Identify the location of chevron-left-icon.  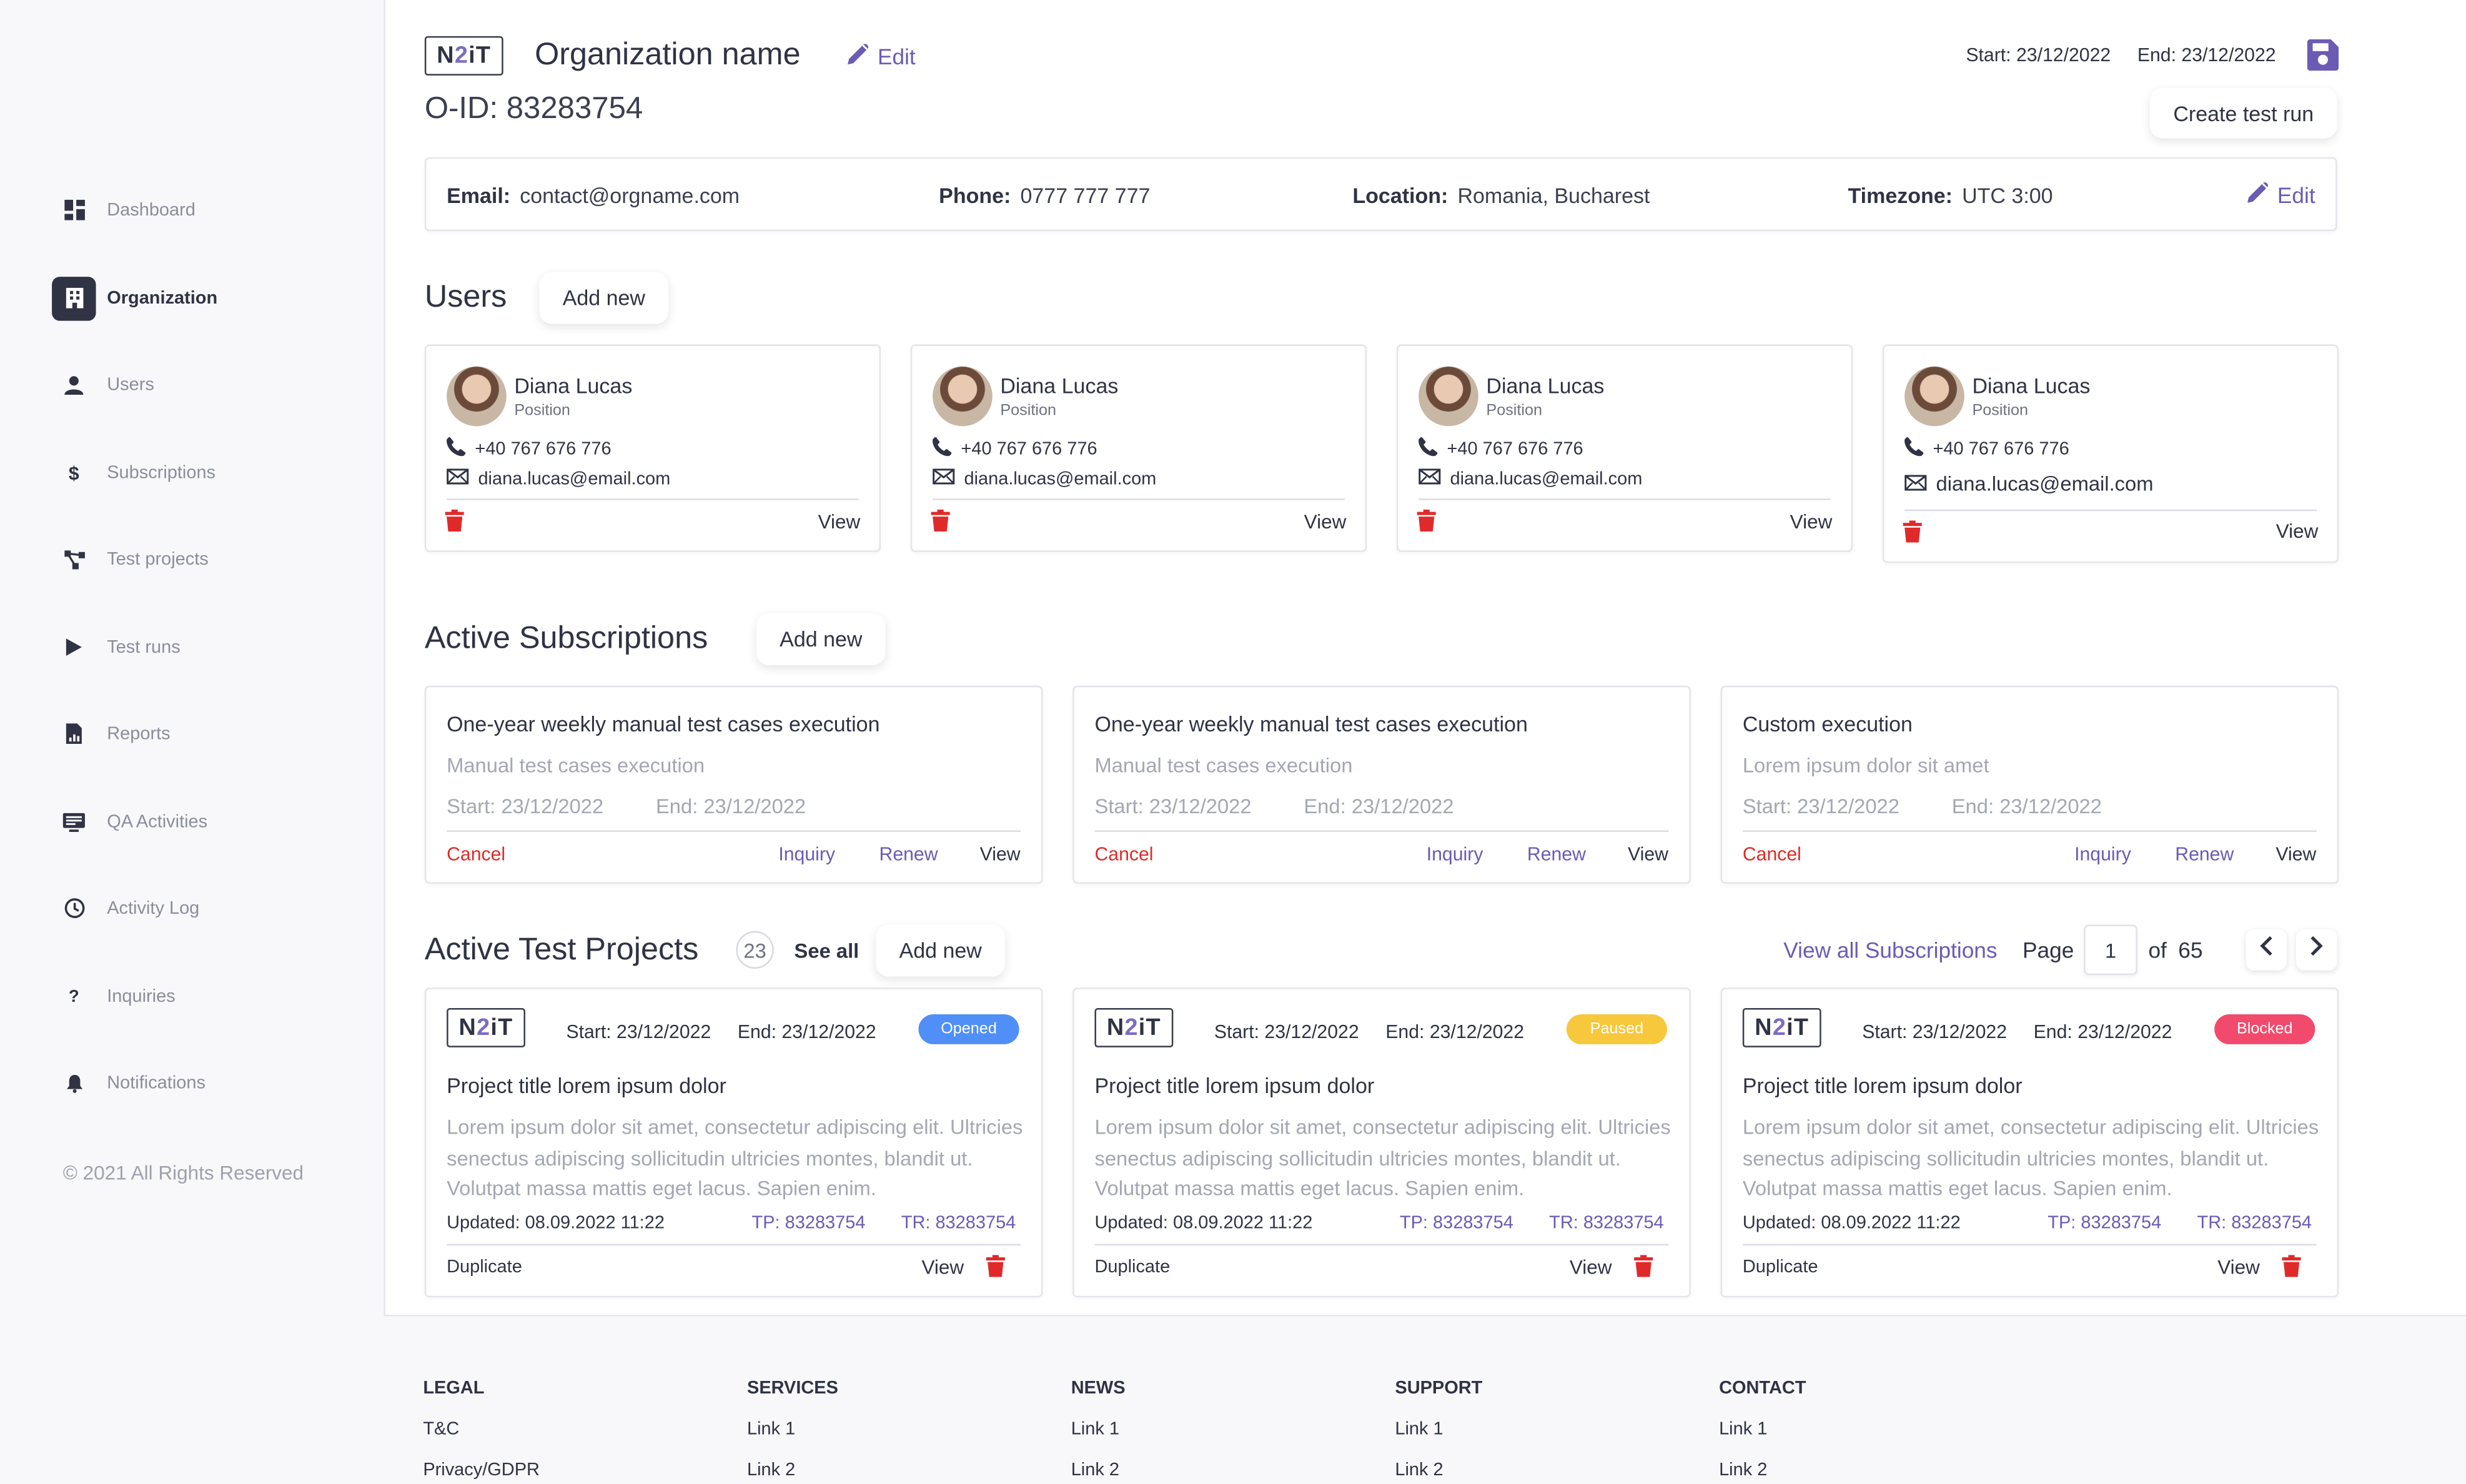
(2266, 950).